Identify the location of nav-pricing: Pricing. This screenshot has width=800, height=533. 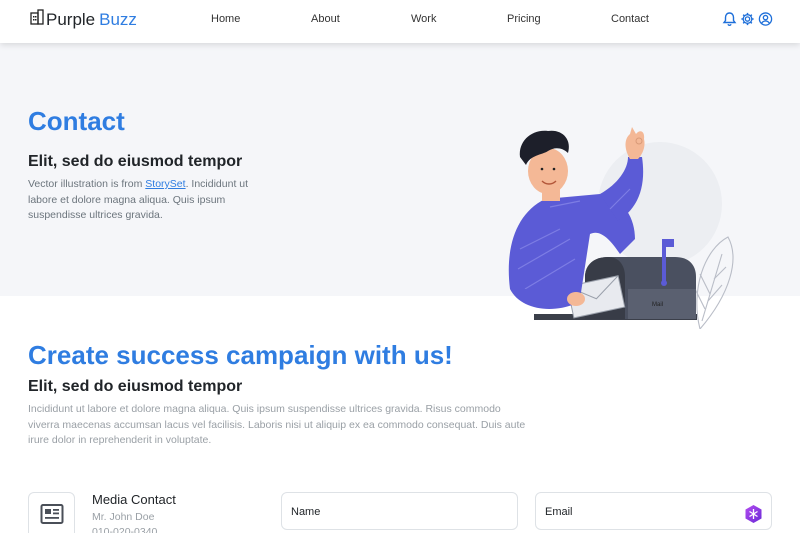
(524, 19).